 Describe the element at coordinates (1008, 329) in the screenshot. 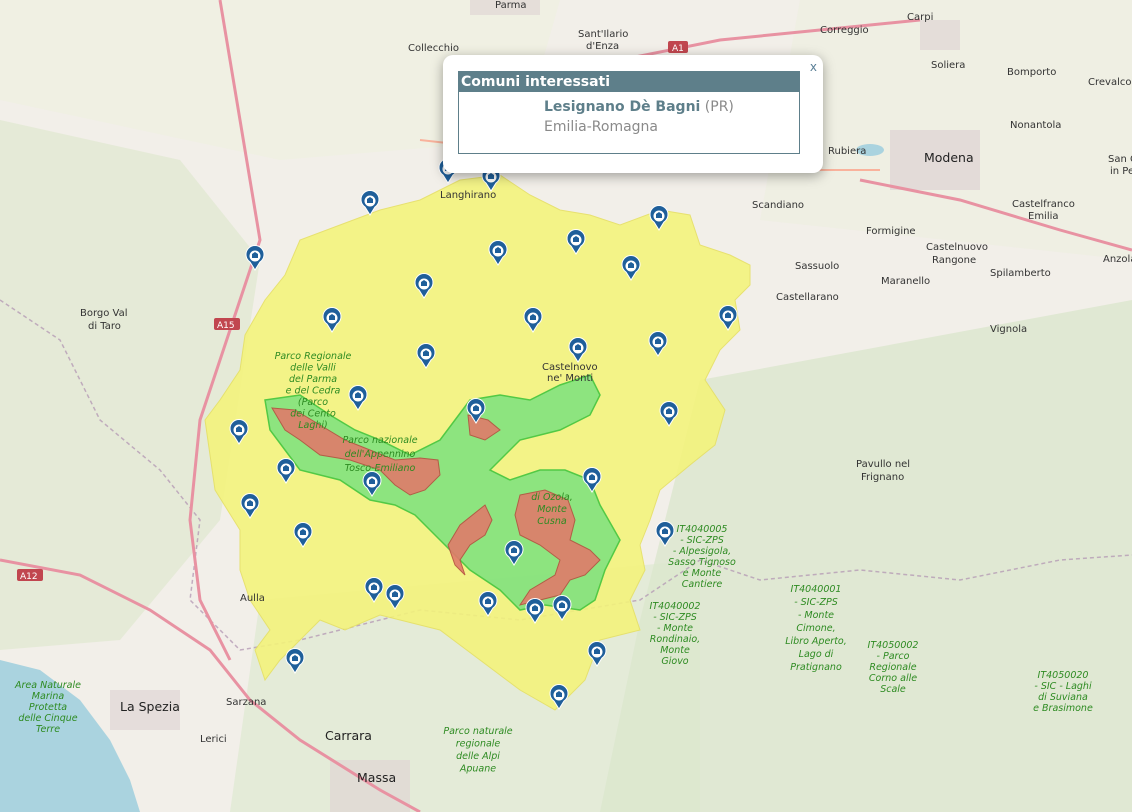

I see `label-vignola: Vignola` at that location.